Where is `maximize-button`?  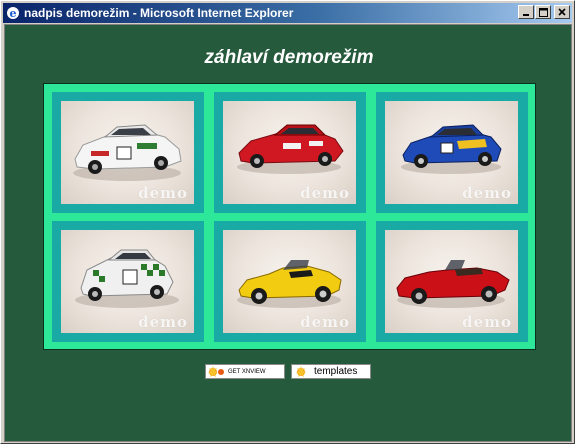 maximize-button is located at coordinates (543, 12).